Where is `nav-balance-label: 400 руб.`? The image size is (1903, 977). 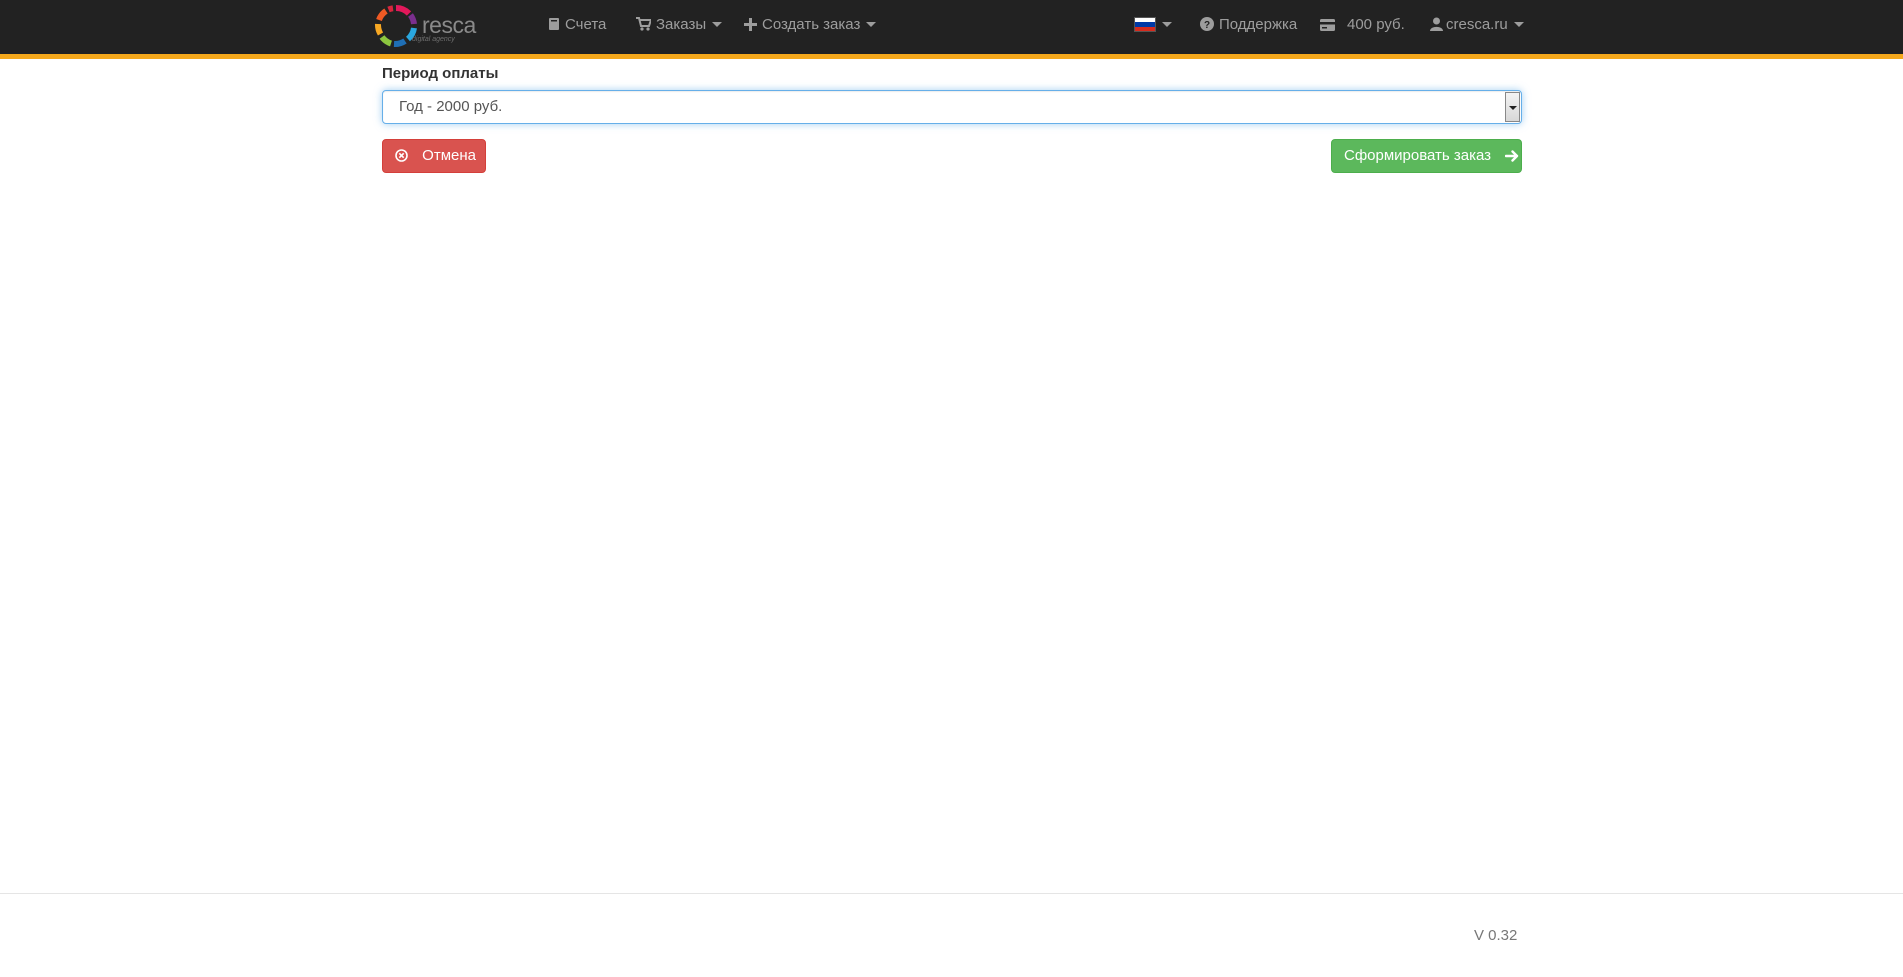
nav-balance-label: 400 руб. is located at coordinates (1376, 24).